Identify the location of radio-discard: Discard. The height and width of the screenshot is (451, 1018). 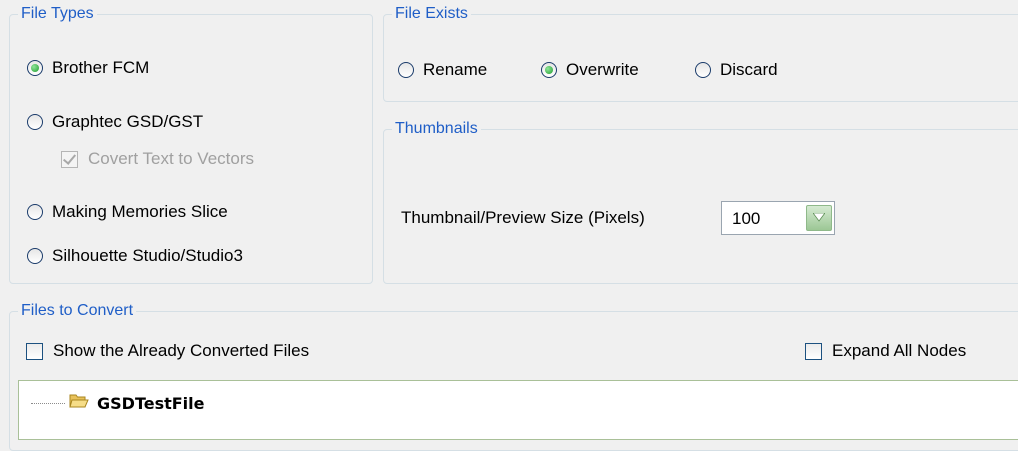
(736, 70).